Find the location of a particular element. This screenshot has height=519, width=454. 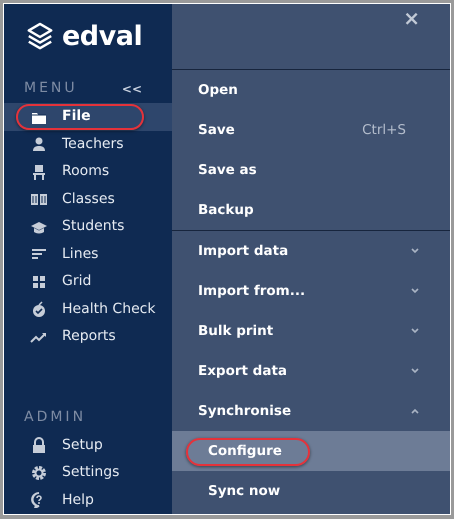

gear-icon is located at coordinates (39, 472).